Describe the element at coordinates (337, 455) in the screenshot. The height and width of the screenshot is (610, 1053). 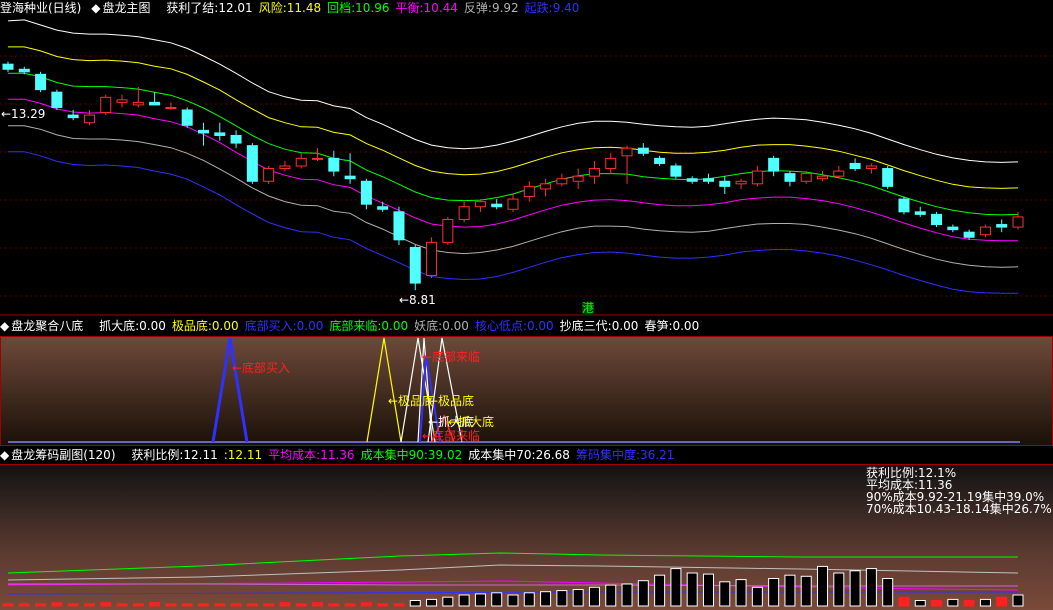
I see `p3-field-value-2: 11.36` at that location.